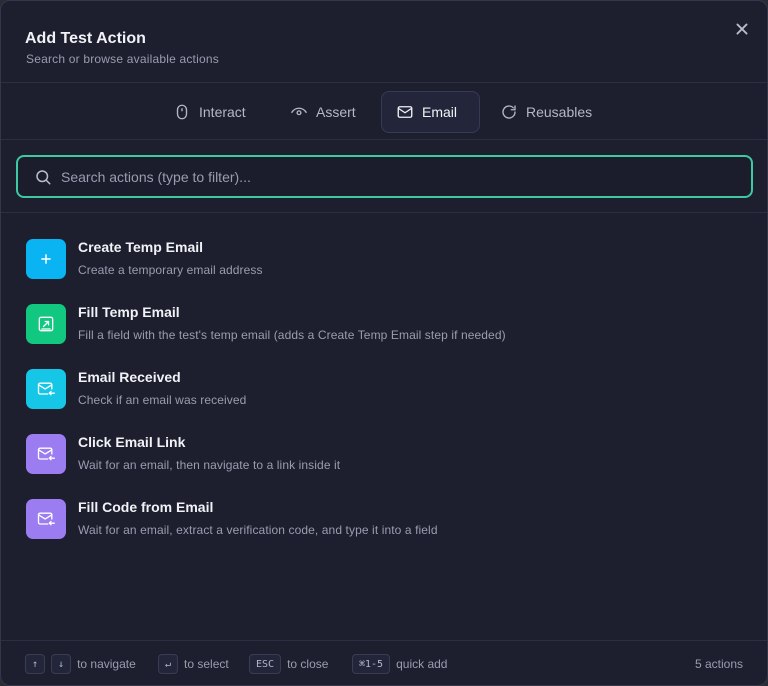 This screenshot has height=686, width=768. Describe the element at coordinates (132, 442) in the screenshot. I see `action-title: Click Email Link` at that location.